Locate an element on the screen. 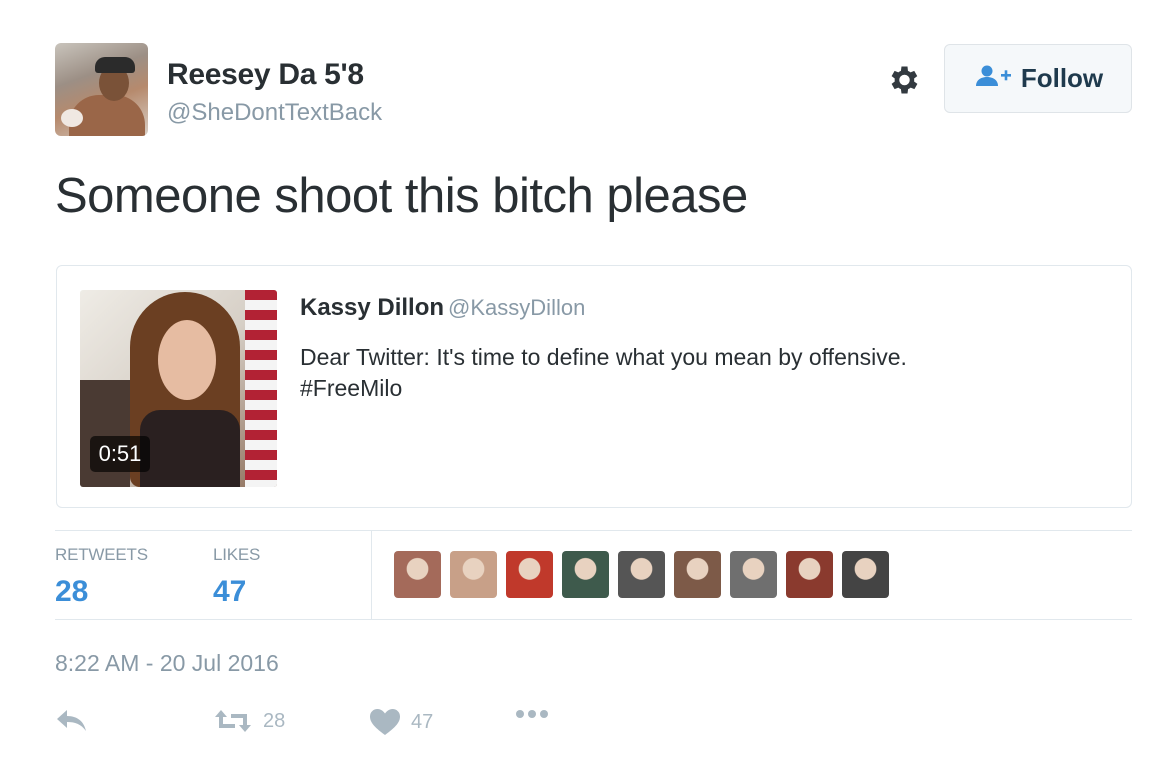 This screenshot has height=783, width=1170. likes-label: LIKES is located at coordinates (237, 554).